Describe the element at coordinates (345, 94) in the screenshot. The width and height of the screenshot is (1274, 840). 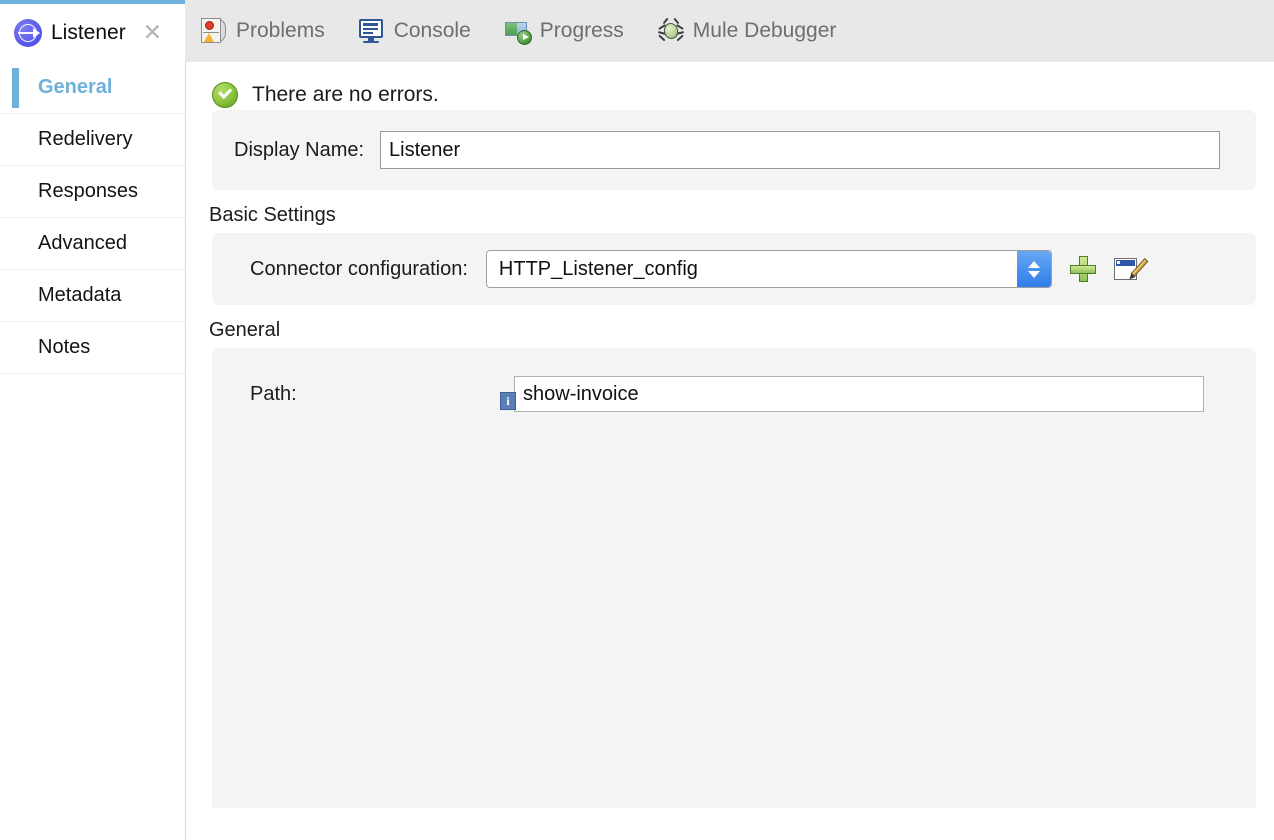
I see `validation-status-text: There are no errors.` at that location.